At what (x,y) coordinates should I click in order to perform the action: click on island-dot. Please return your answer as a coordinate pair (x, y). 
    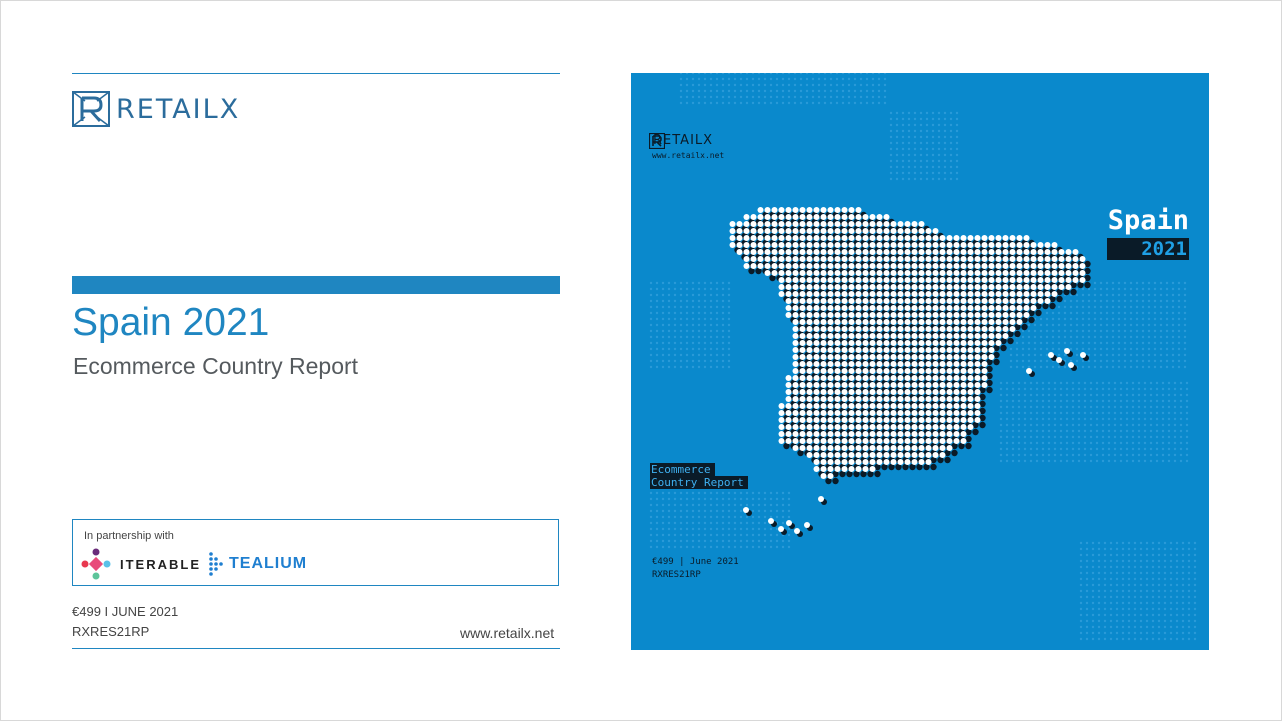
    Looking at the image, I should click on (1051, 355).